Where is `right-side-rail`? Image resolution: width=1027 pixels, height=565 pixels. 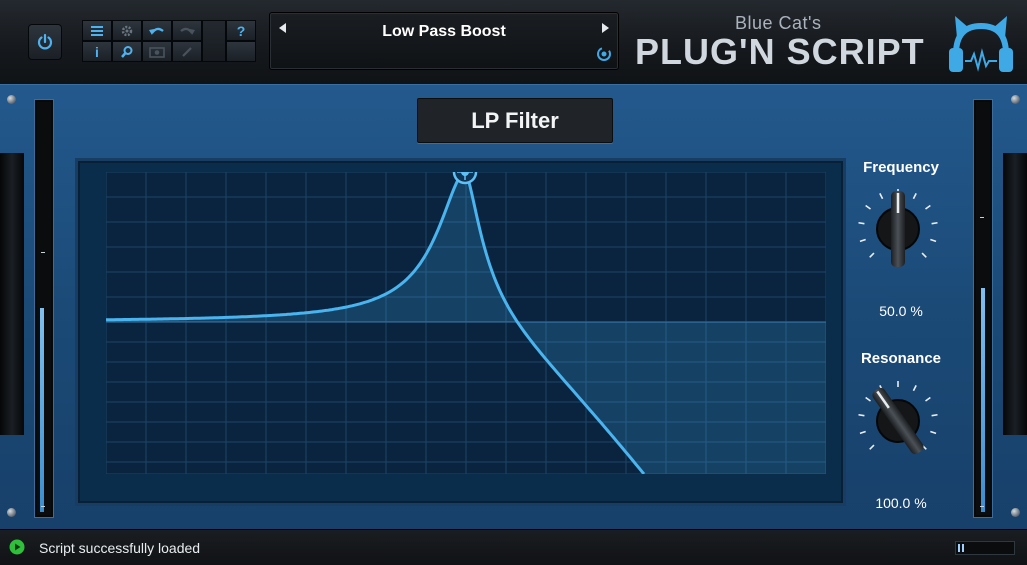
right-side-rail is located at coordinates (1015, 294).